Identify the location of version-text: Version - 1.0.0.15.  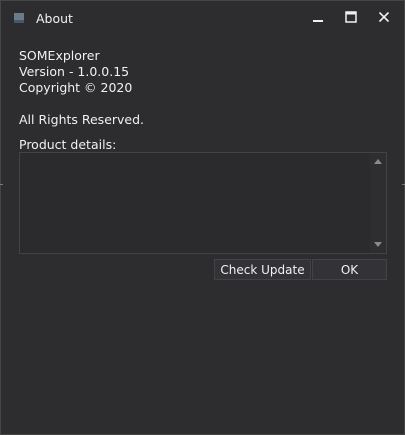
(74, 71).